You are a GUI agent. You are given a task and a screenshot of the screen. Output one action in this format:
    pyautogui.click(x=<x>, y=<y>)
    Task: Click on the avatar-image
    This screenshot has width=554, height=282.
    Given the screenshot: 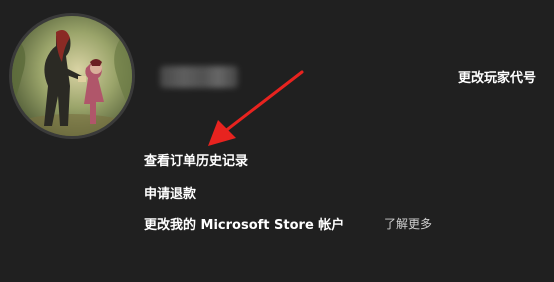 What is the action you would take?
    pyautogui.click(x=72, y=76)
    